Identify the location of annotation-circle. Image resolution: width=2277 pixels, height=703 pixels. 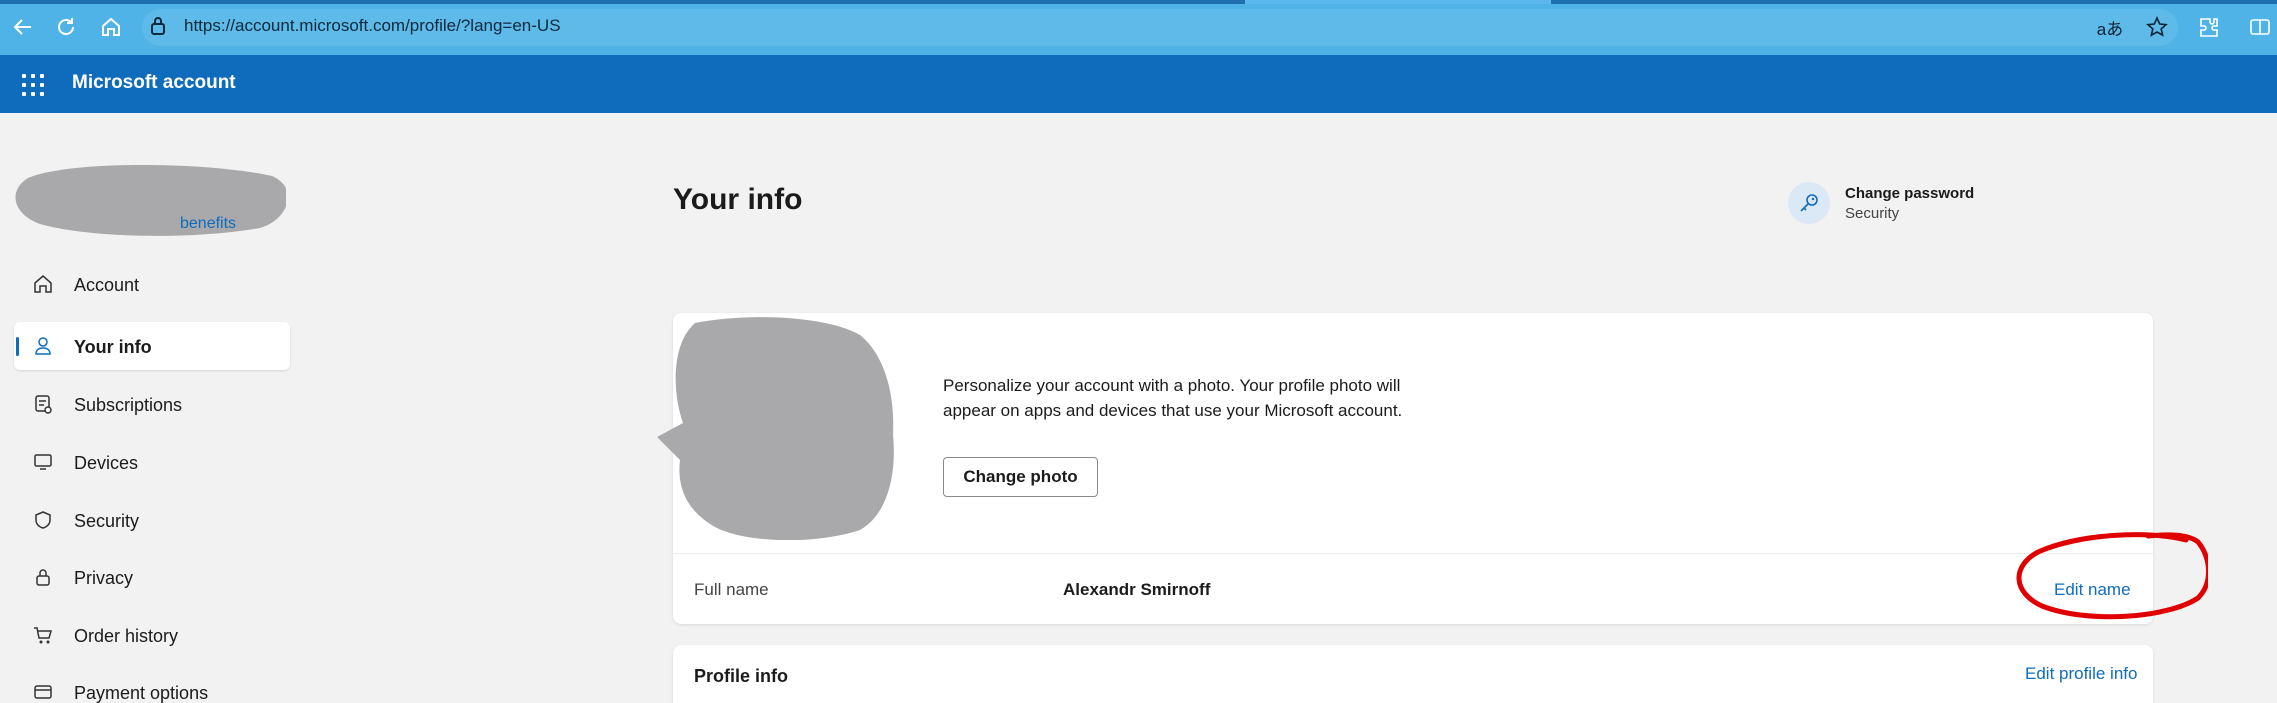
(2112, 576).